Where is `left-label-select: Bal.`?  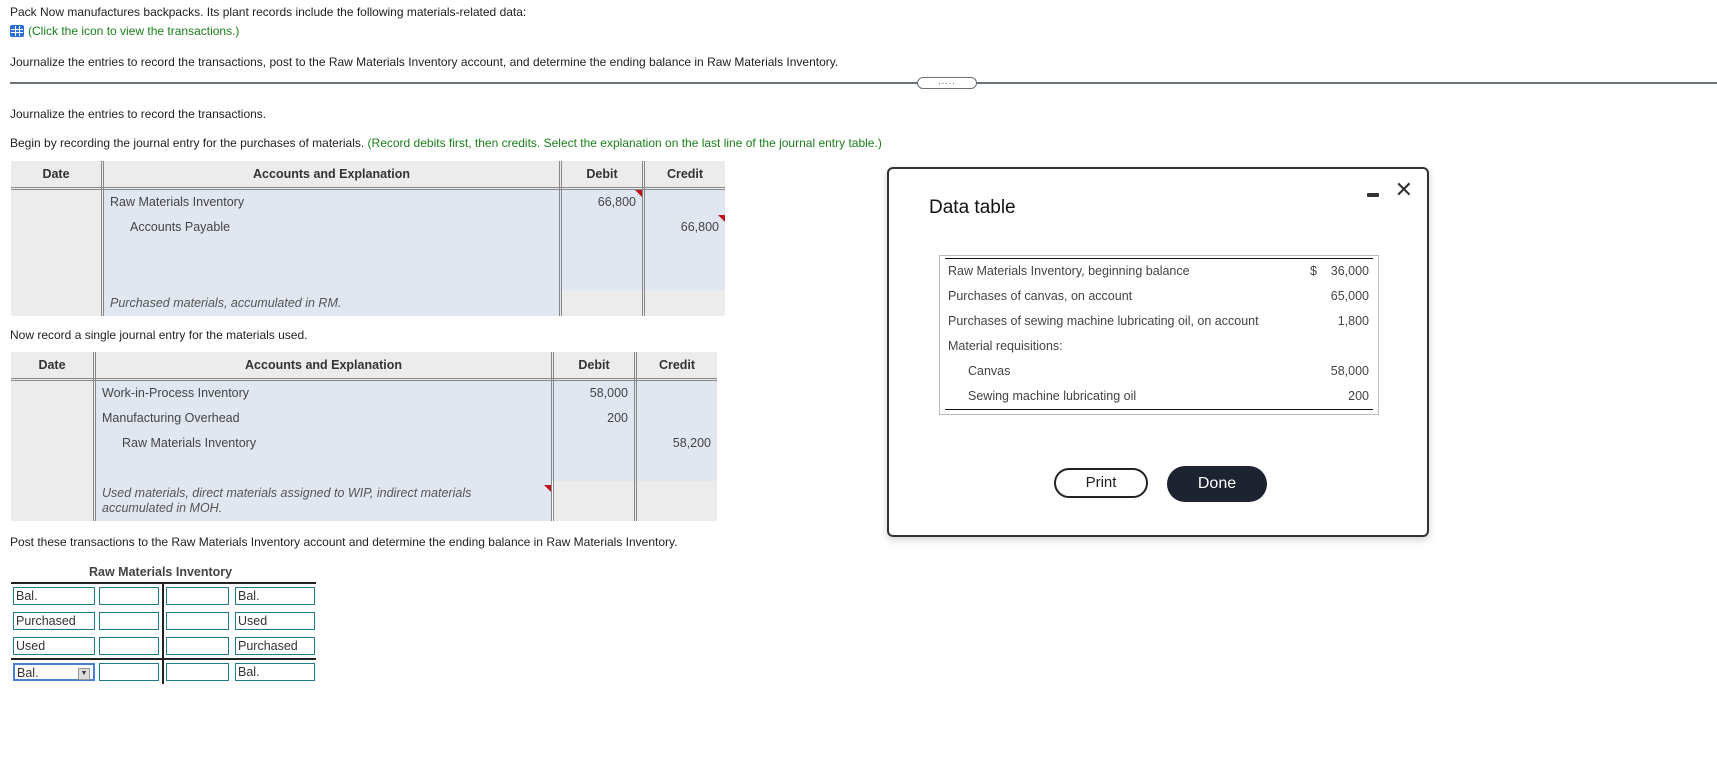 left-label-select: Bal. is located at coordinates (54, 596).